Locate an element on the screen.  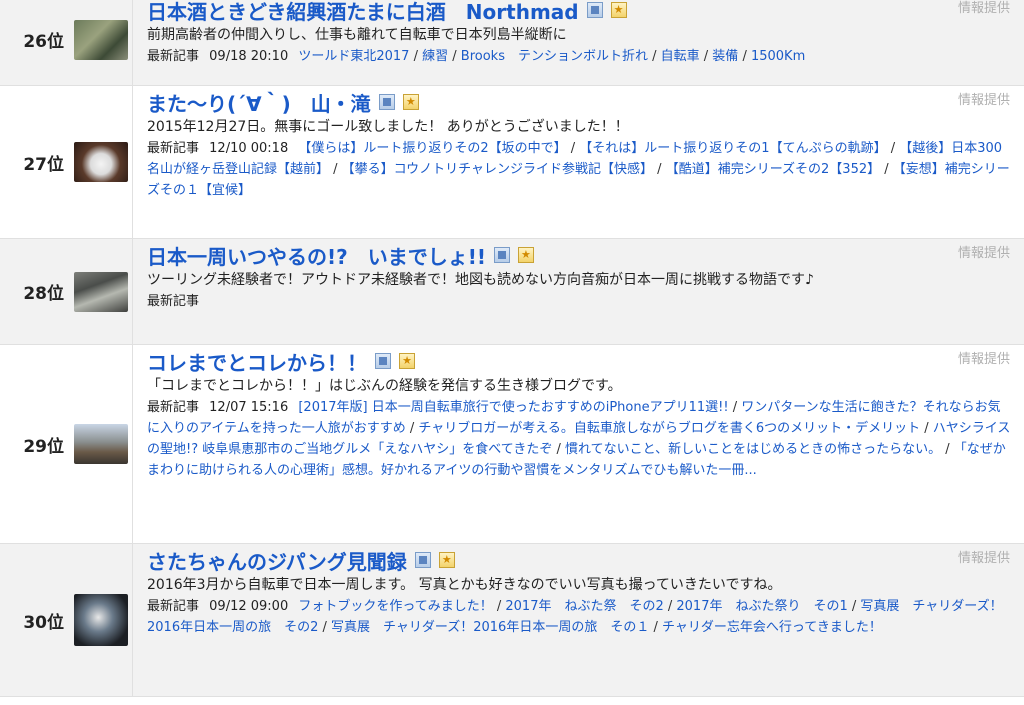
blog-title-link: さたちゃんのジパング見聞録 is located at coordinates (277, 560).